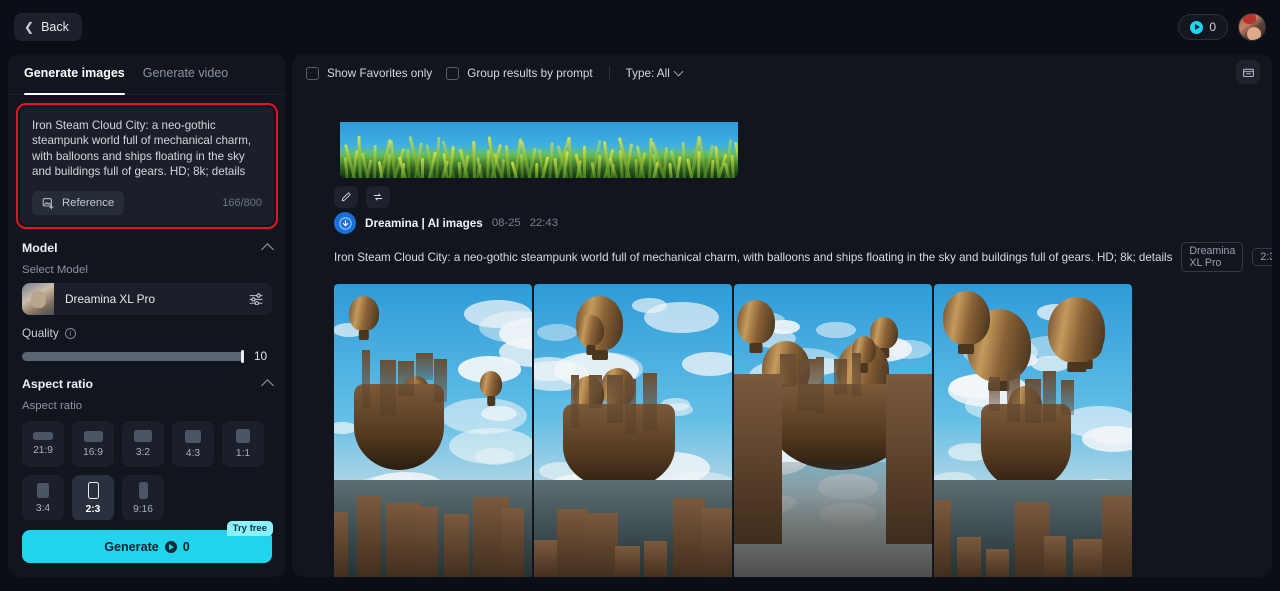  I want to click on try-free-badge: Try free, so click(249, 528).